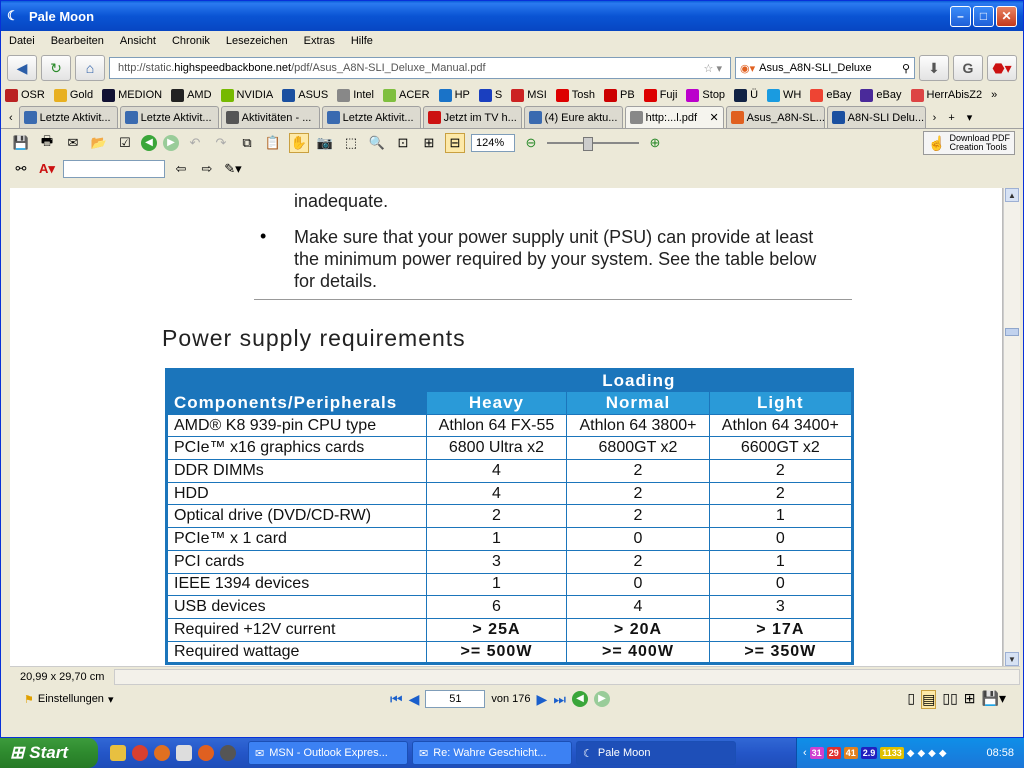  What do you see at coordinates (111, 699) in the screenshot?
I see `settings-chevron-down-icon: ▾` at bounding box center [111, 699].